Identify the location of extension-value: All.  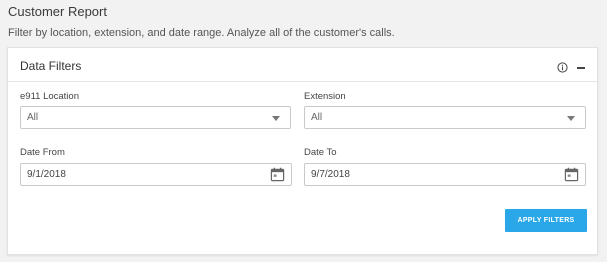
(317, 117).